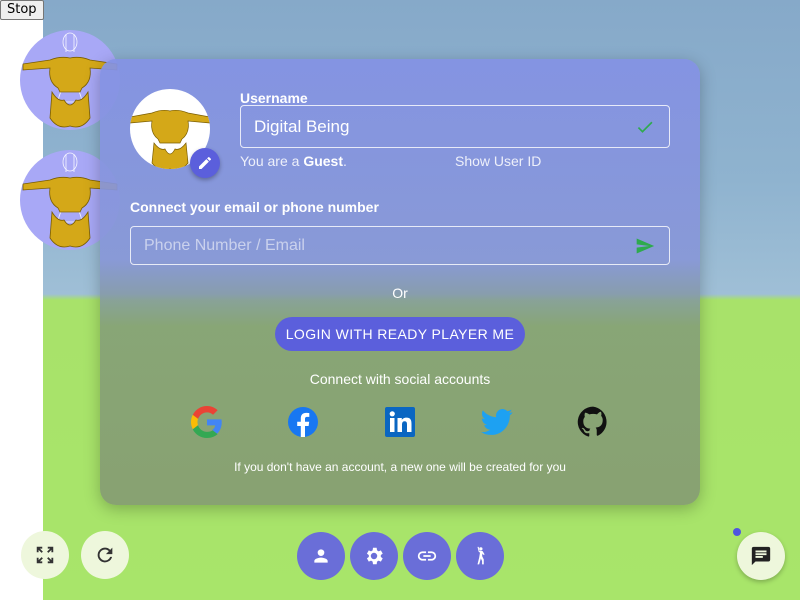  Describe the element at coordinates (254, 207) in the screenshot. I see `connect-label: Connect your email or phone number` at that location.